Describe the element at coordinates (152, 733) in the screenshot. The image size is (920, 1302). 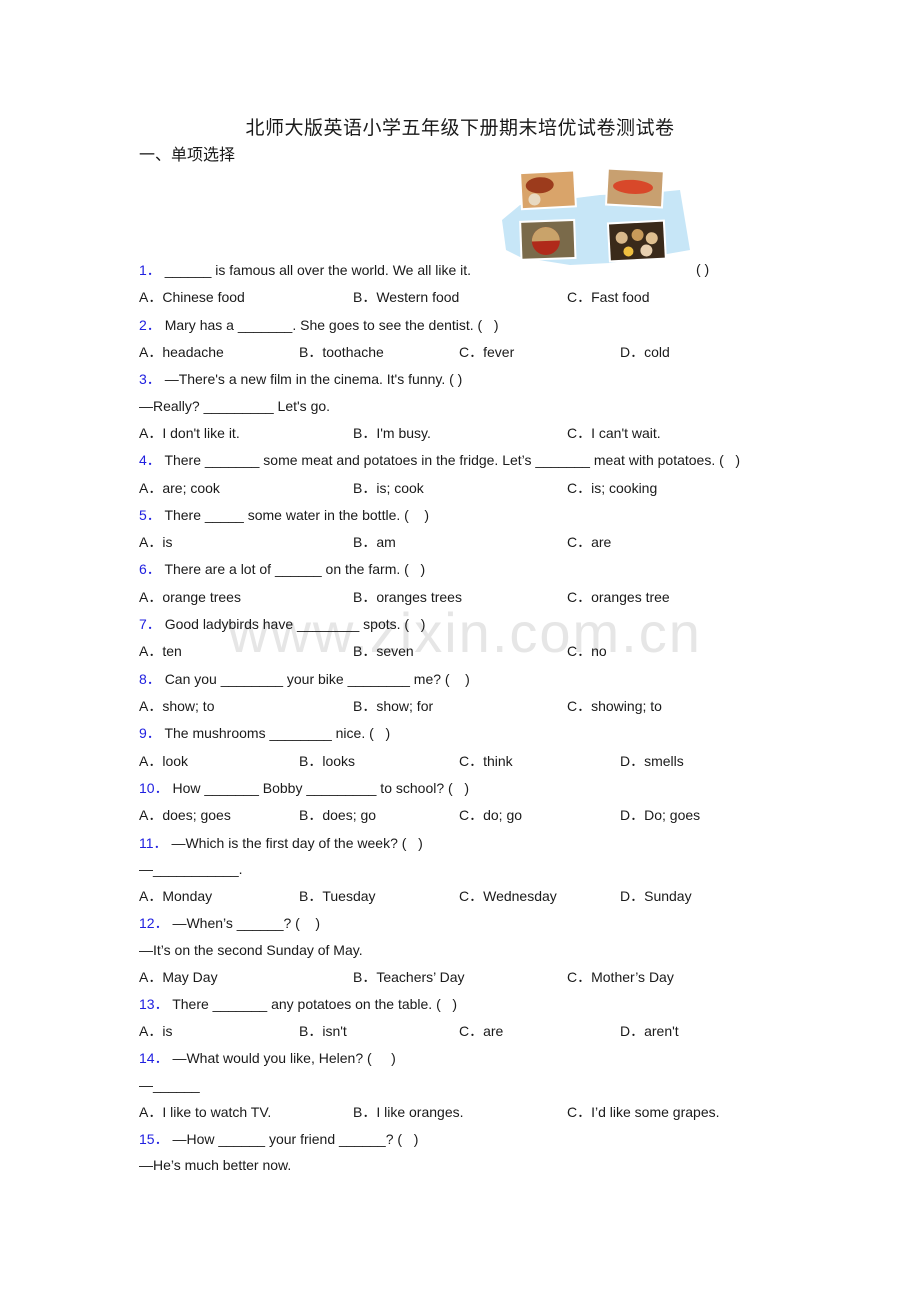
I see `question-number: 9．` at that location.